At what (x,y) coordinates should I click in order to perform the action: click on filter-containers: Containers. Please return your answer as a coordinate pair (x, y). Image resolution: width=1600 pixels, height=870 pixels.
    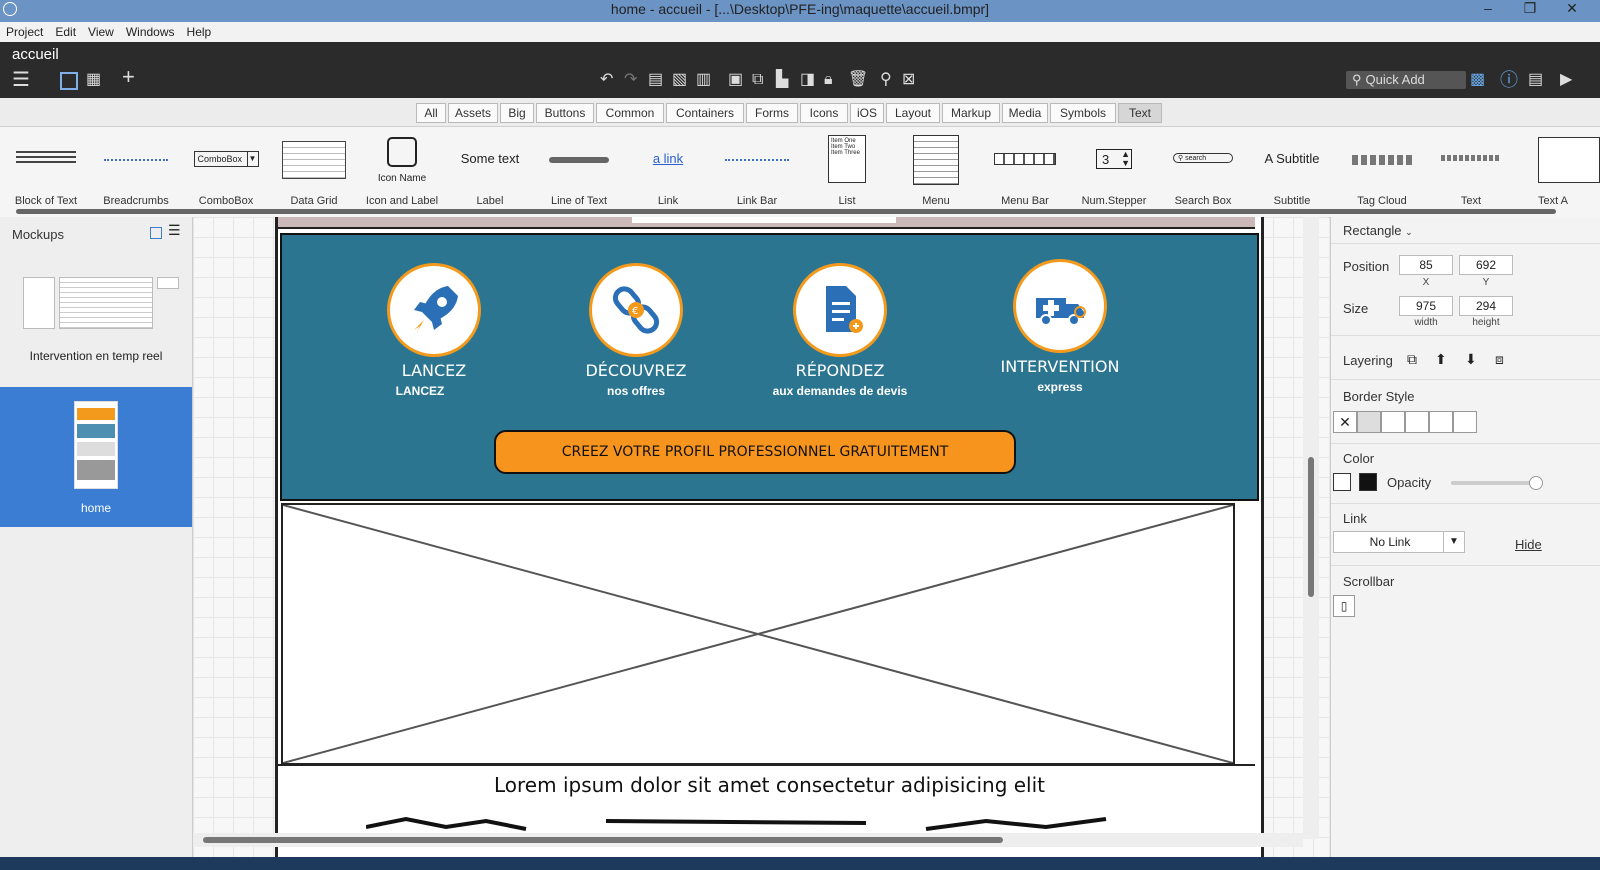
    Looking at the image, I should click on (705, 113).